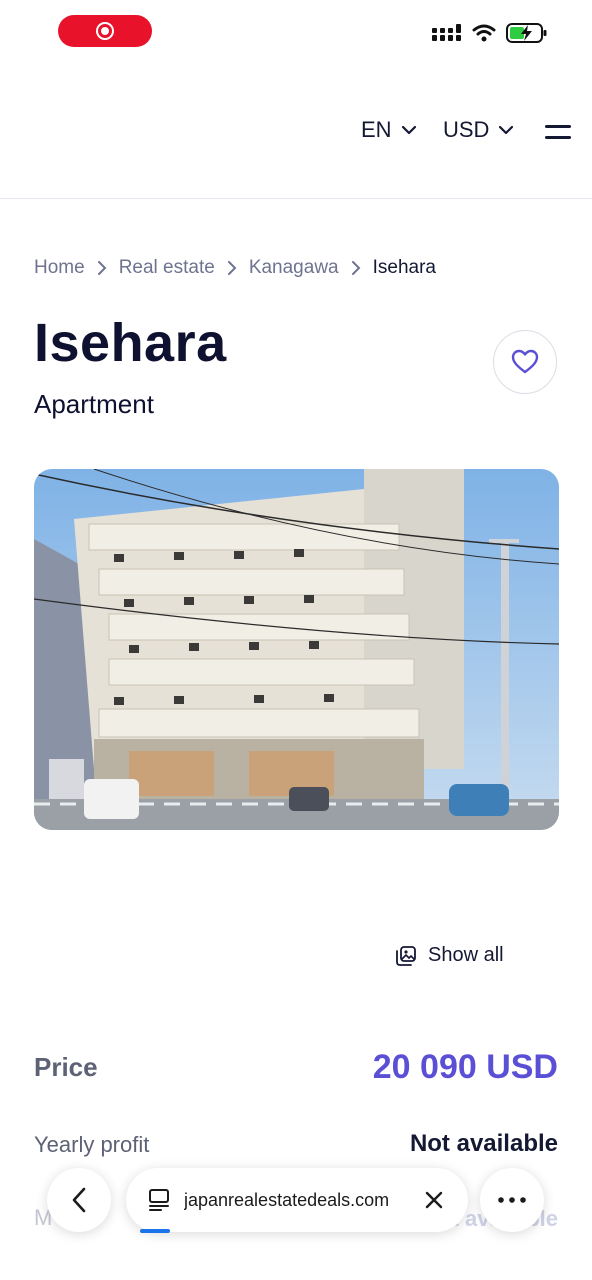 This screenshot has height=1280, width=592. Describe the element at coordinates (406, 955) in the screenshot. I see `gallery-icon` at that location.